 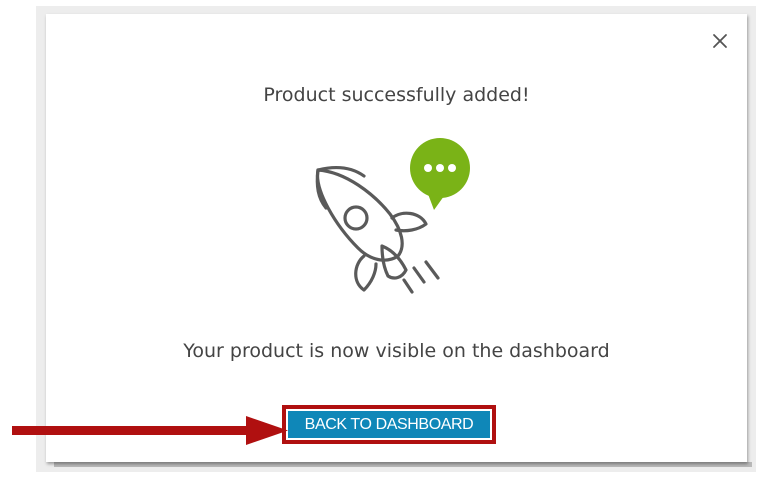 What do you see at coordinates (720, 41) in the screenshot?
I see `close-icon` at bounding box center [720, 41].